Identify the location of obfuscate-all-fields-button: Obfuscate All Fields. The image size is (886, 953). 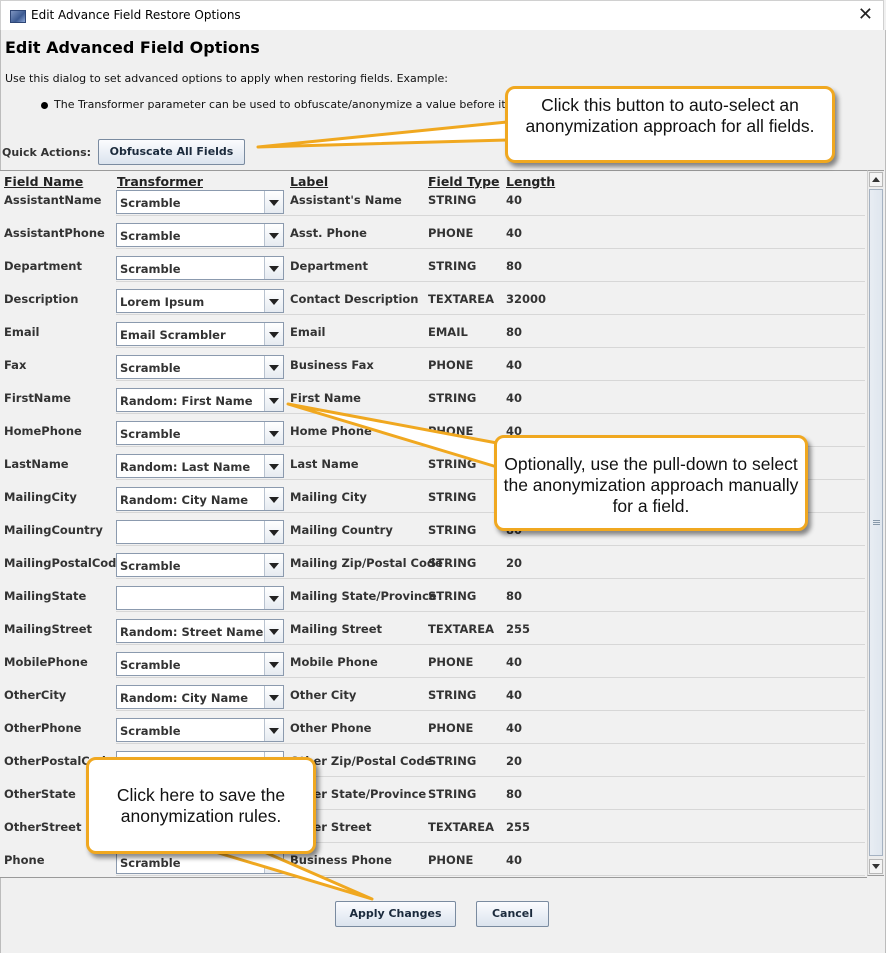
(171, 152).